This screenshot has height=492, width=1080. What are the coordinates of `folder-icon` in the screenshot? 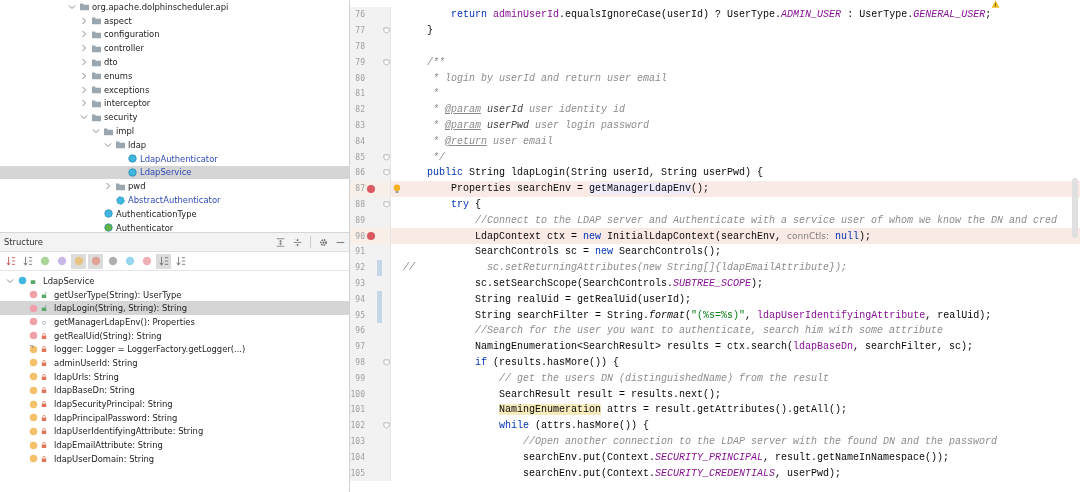 It's located at (120, 186).